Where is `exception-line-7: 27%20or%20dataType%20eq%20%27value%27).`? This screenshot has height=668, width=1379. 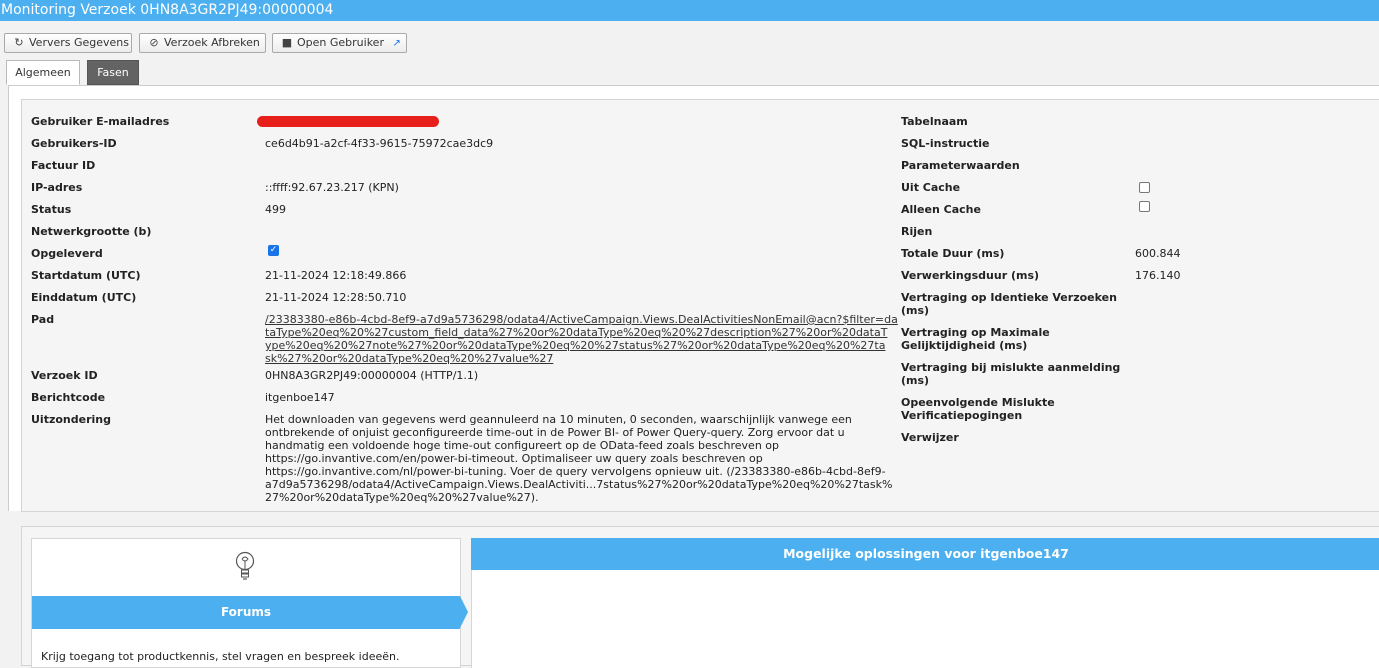
exception-line-7: 27%20or%20dataType%20eq%20%27value%27). is located at coordinates (402, 497).